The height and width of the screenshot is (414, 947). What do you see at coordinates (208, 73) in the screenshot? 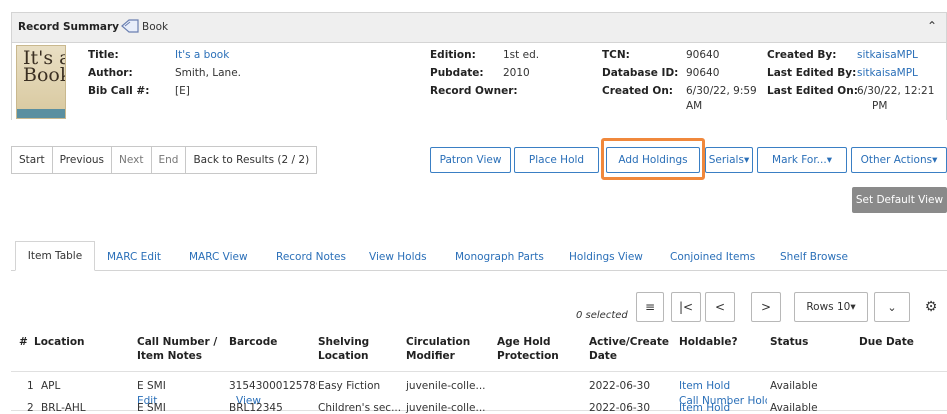
I see `author-value: Smith, Lane.` at bounding box center [208, 73].